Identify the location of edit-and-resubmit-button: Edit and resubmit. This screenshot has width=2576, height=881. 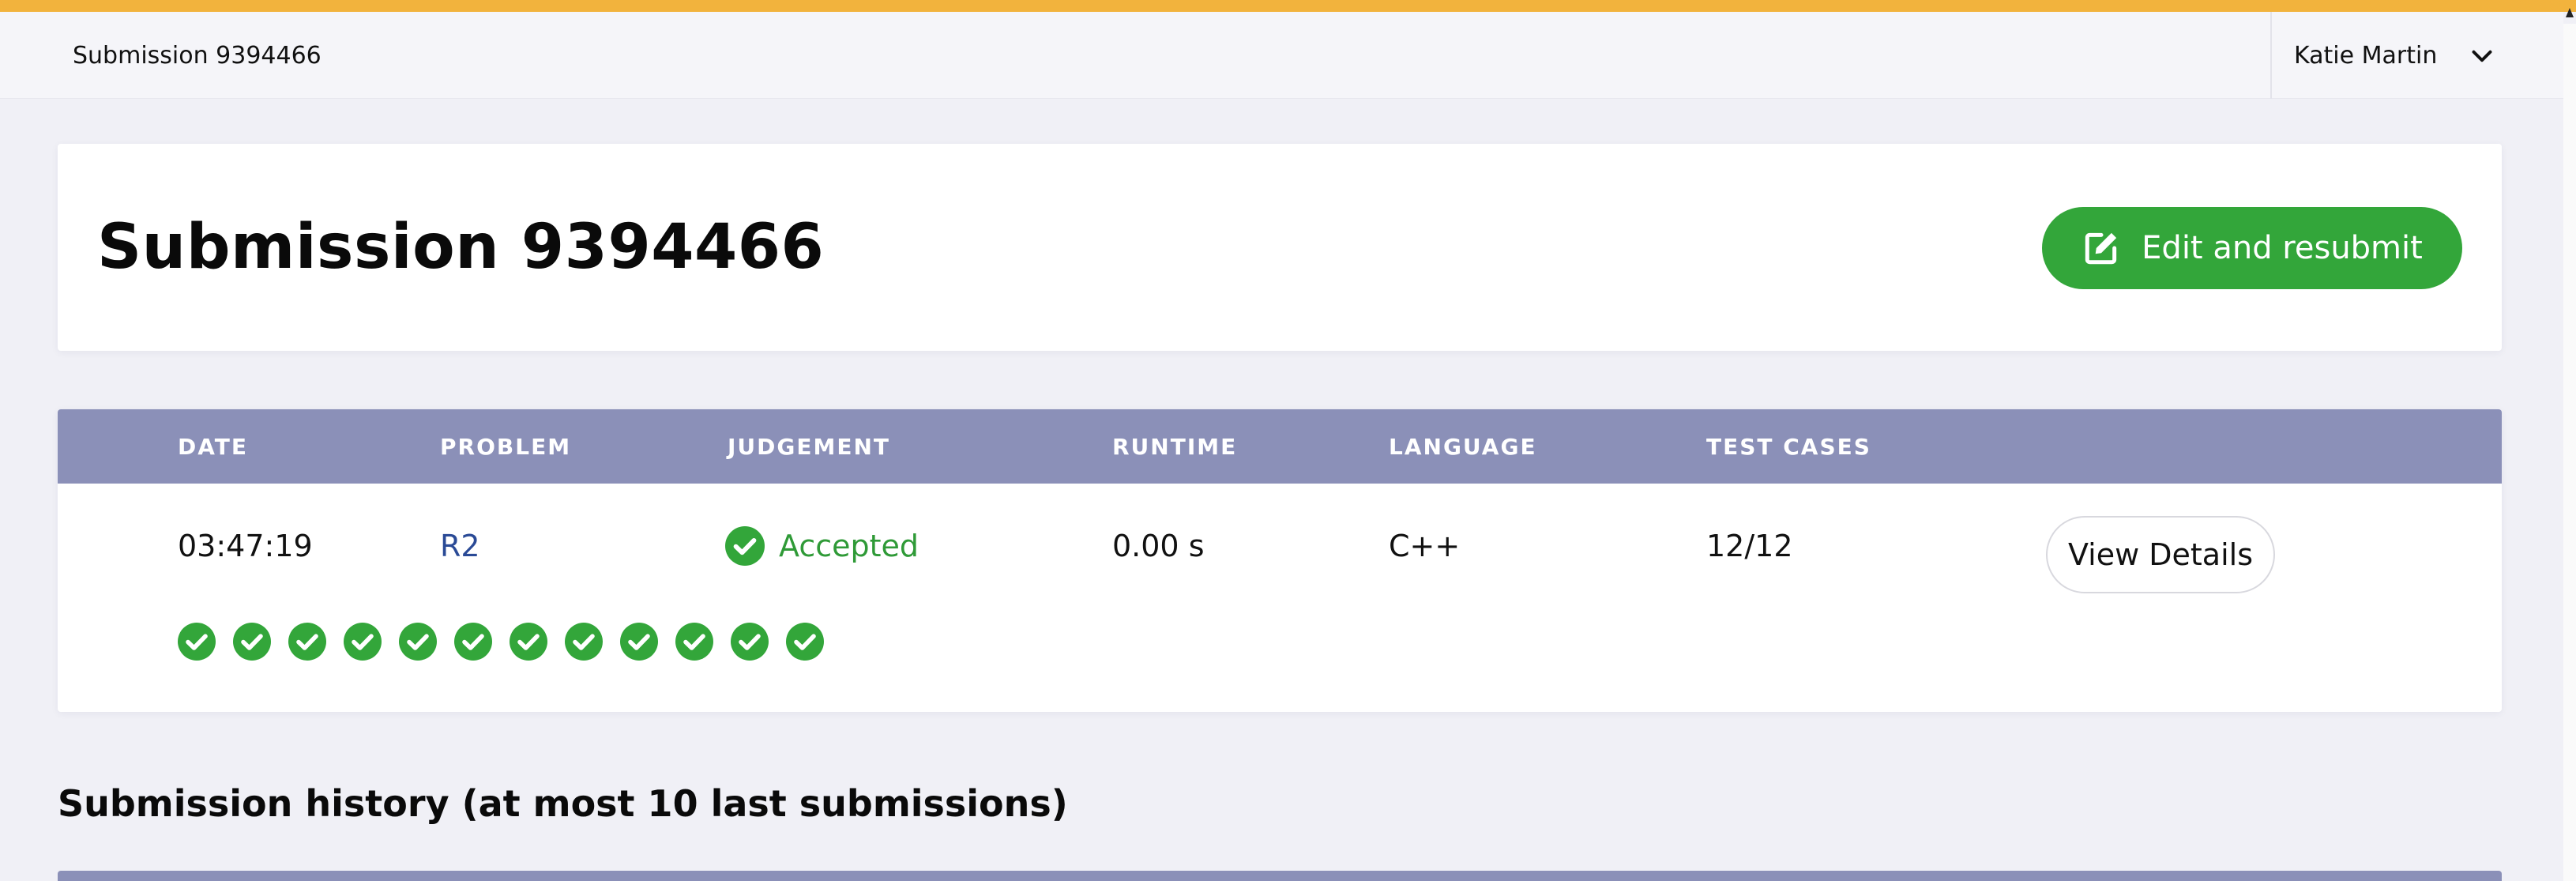
(2252, 248).